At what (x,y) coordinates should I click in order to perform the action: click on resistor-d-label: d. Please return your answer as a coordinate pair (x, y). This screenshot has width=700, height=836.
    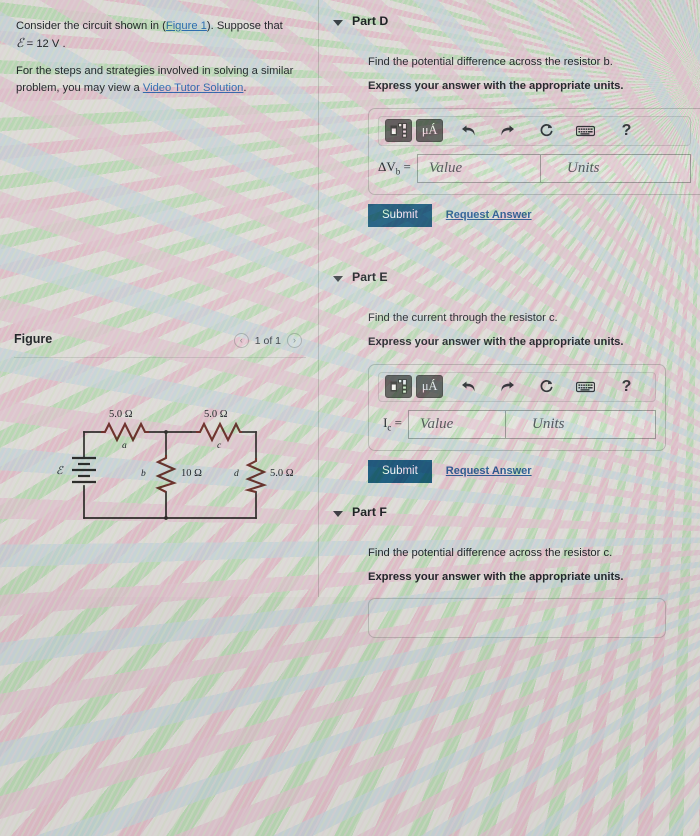
    Looking at the image, I should click on (236, 474).